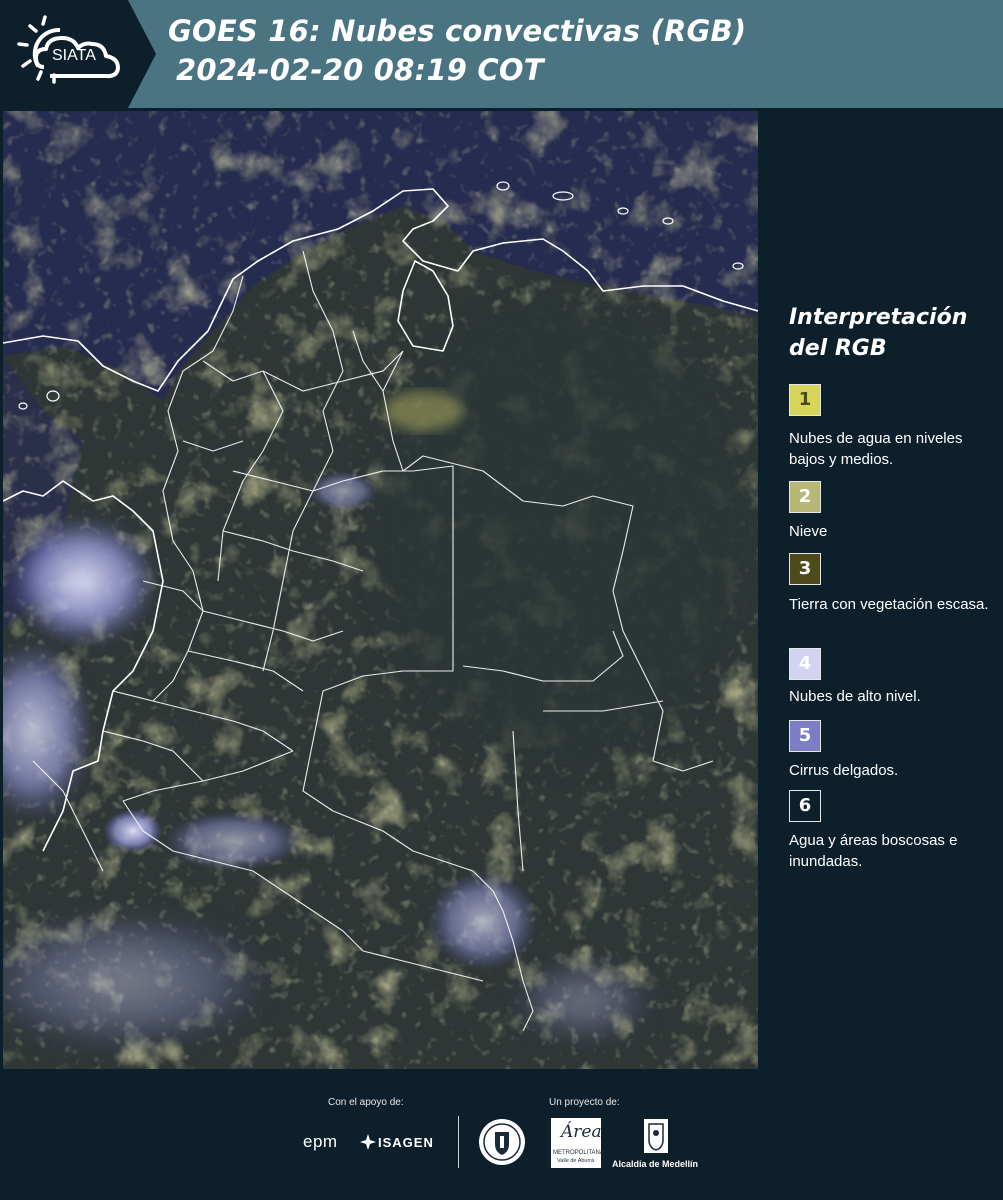 This screenshot has width=1003, height=1200. I want to click on title-line-1: GOES 16: Nubes convectivas (RGB), so click(457, 31).